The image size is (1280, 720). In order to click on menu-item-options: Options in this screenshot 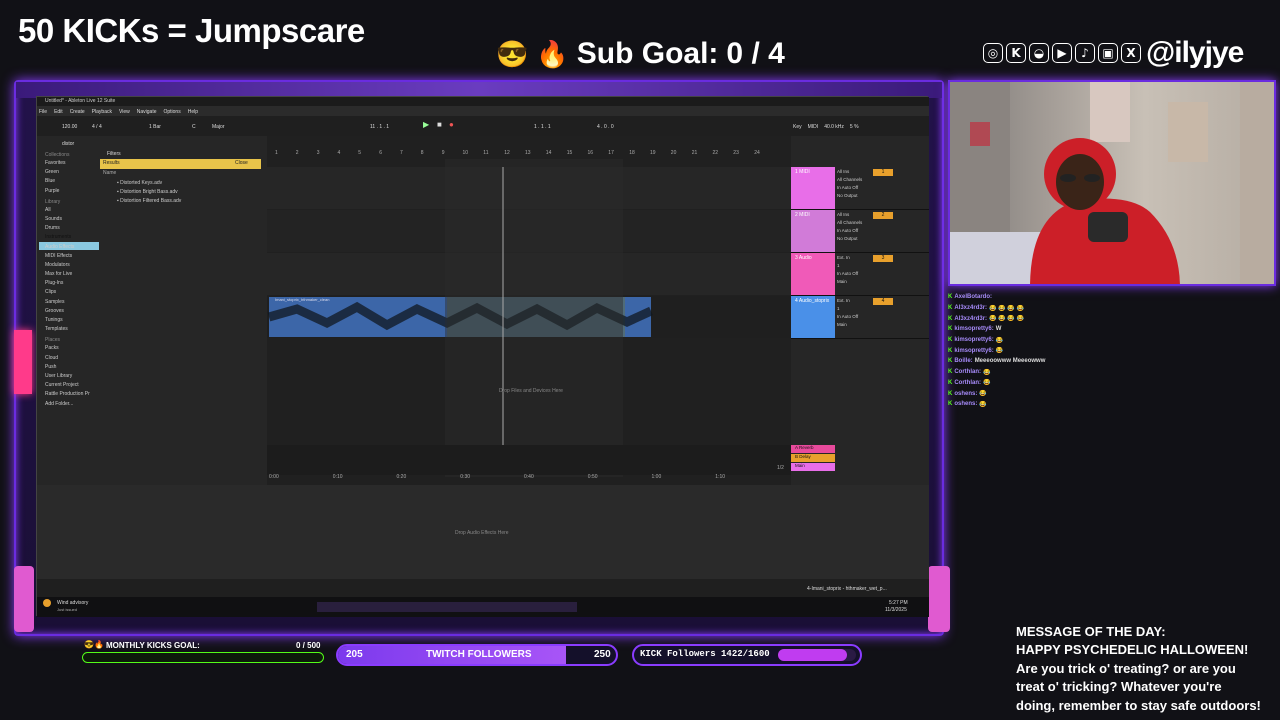, I will do `click(171, 112)`.